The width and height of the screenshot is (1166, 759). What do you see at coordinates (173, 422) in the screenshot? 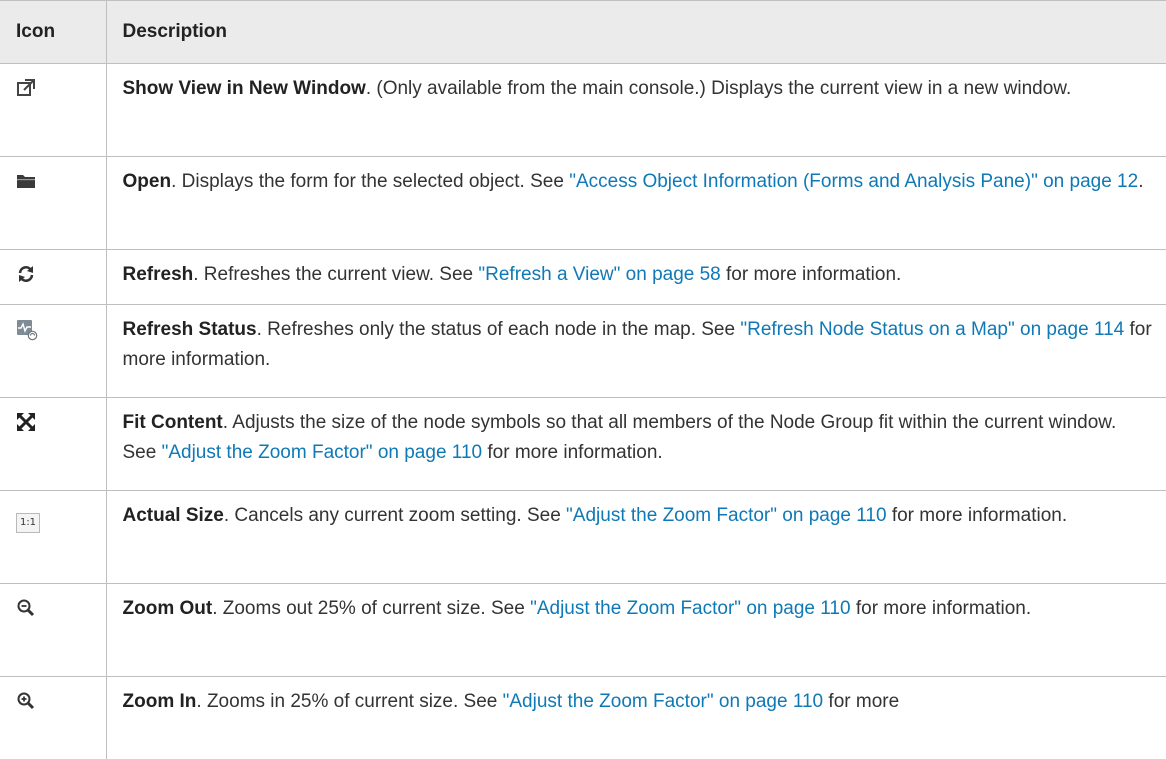
I see `row-title: Fit Content` at bounding box center [173, 422].